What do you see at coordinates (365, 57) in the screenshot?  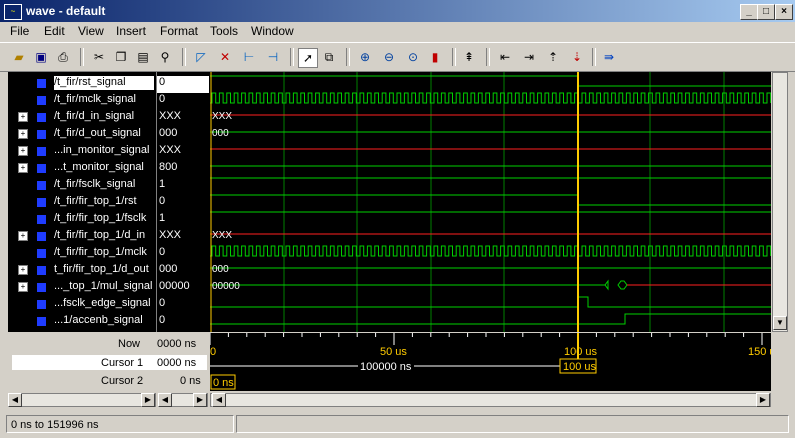 I see `zoom-in-icon: ⊕` at bounding box center [365, 57].